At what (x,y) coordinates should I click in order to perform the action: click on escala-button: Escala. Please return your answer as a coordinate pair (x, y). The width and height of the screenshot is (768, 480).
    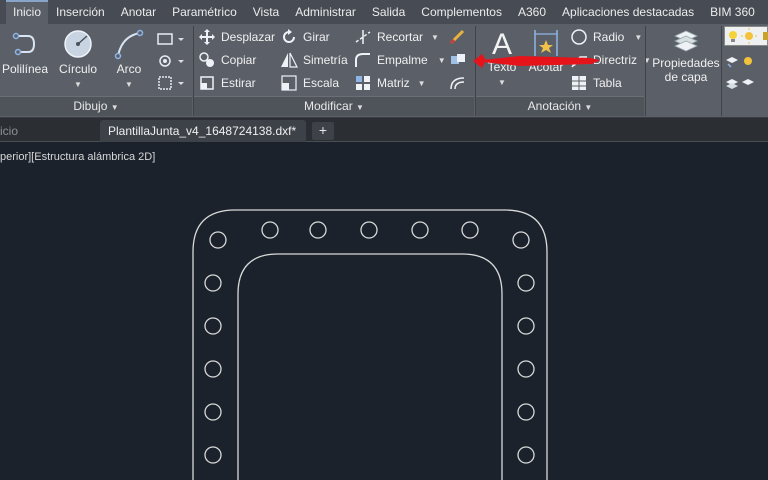
    Looking at the image, I should click on (309, 83).